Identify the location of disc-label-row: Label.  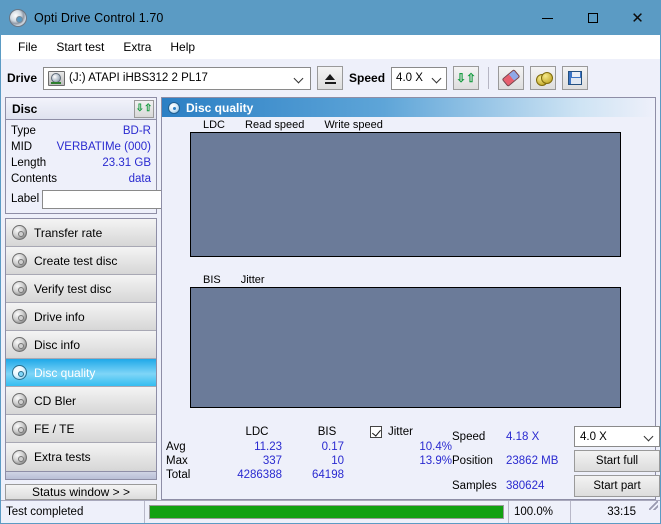
(127, 199).